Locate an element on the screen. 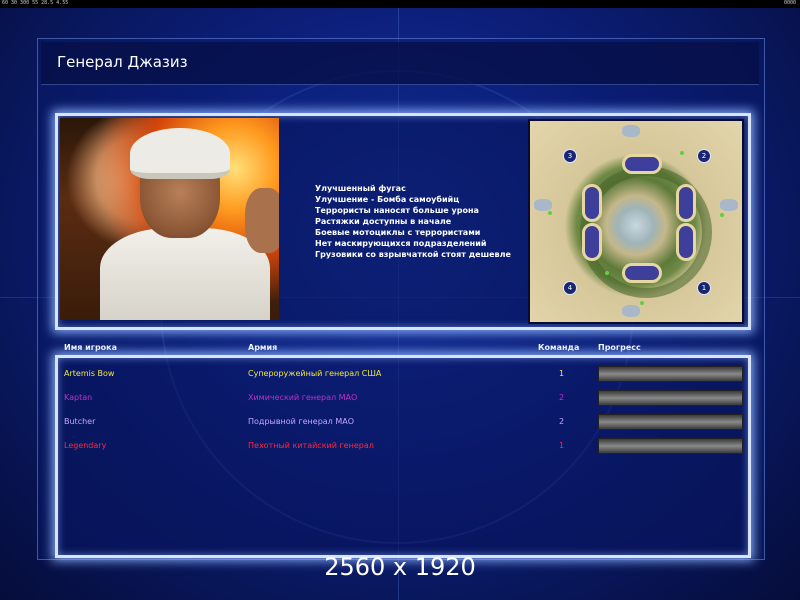 The width and height of the screenshot is (800, 600). portrait-headscarf is located at coordinates (180, 153).